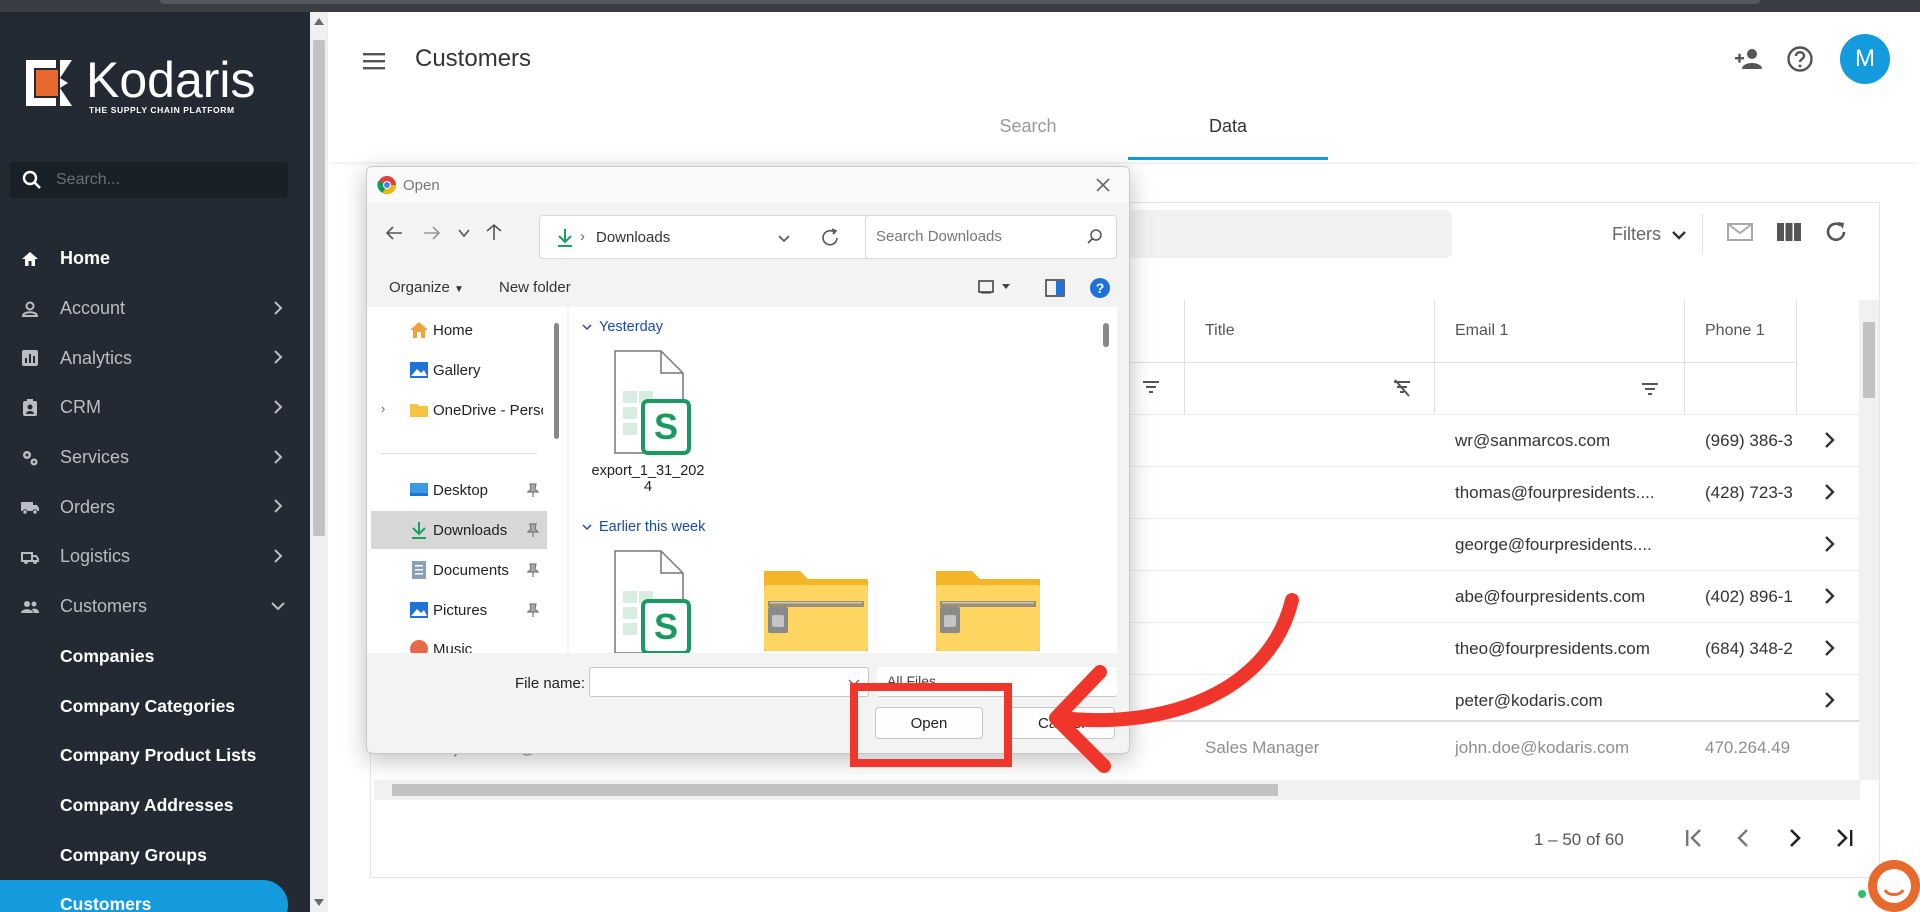  What do you see at coordinates (457, 410) in the screenshot?
I see `tree-item-onedrive: › OneDrive - Perso` at bounding box center [457, 410].